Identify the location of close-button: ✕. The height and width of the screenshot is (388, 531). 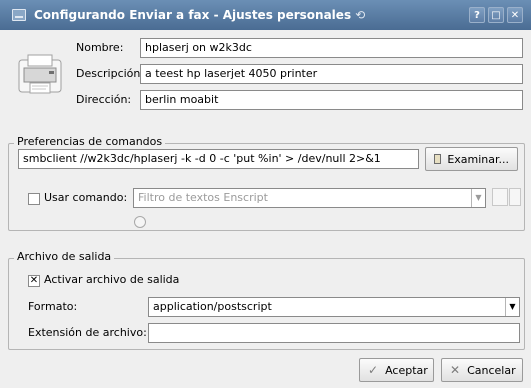
(515, 15).